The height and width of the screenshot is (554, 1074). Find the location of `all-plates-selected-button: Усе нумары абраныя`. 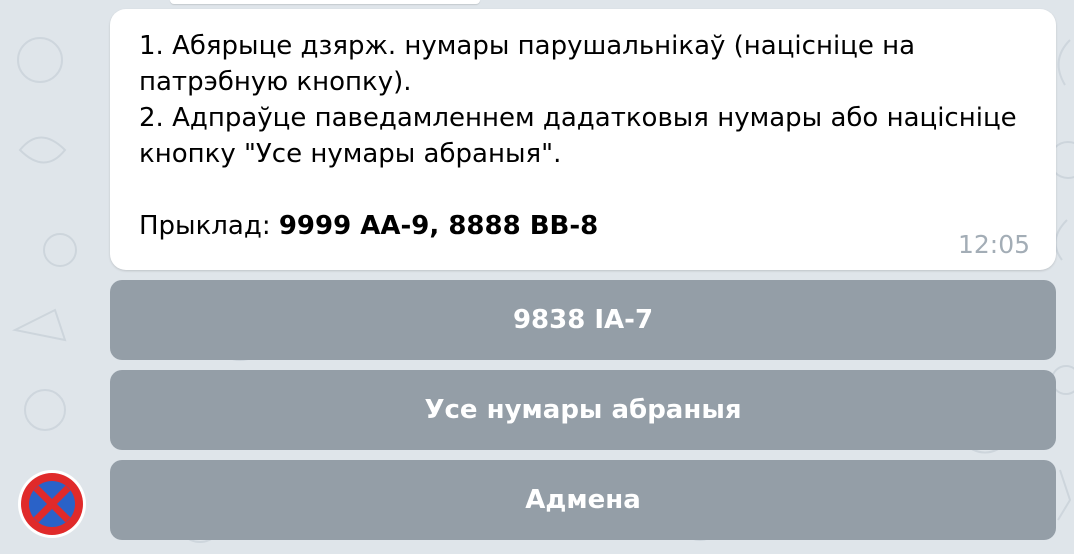

all-plates-selected-button: Усе нумары абраныя is located at coordinates (583, 410).